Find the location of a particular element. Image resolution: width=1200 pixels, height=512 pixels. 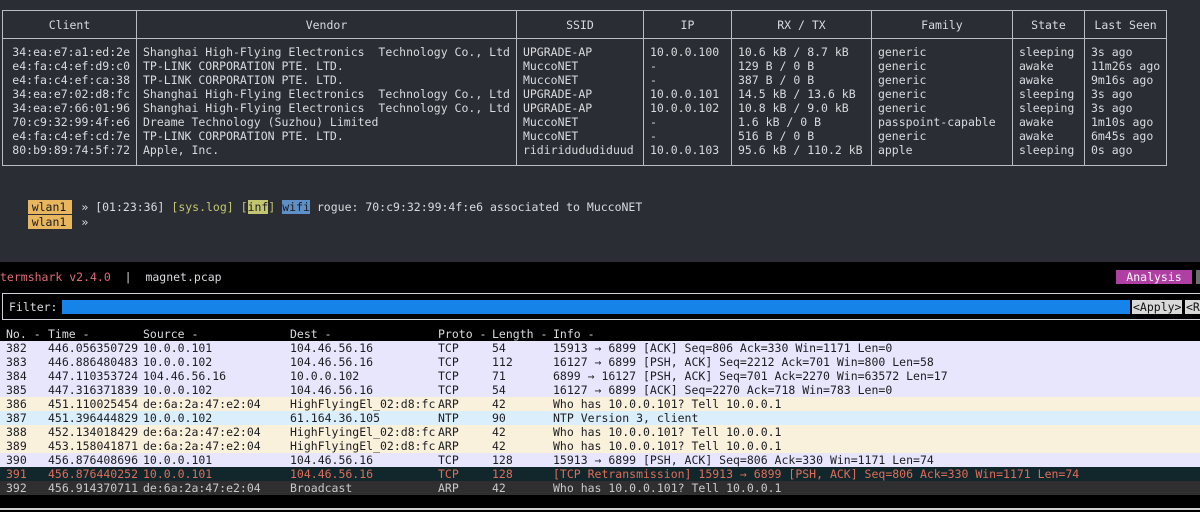

last-seen: 1m10s ago is located at coordinates (1125, 122).